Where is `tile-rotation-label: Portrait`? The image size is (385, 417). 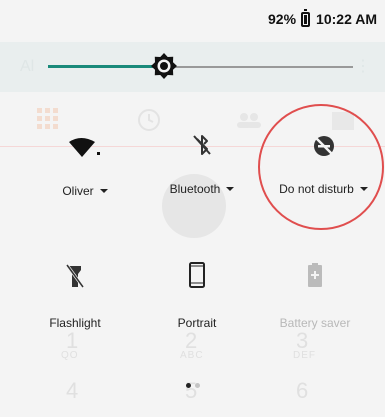 tile-rotation-label: Portrait is located at coordinates (197, 323).